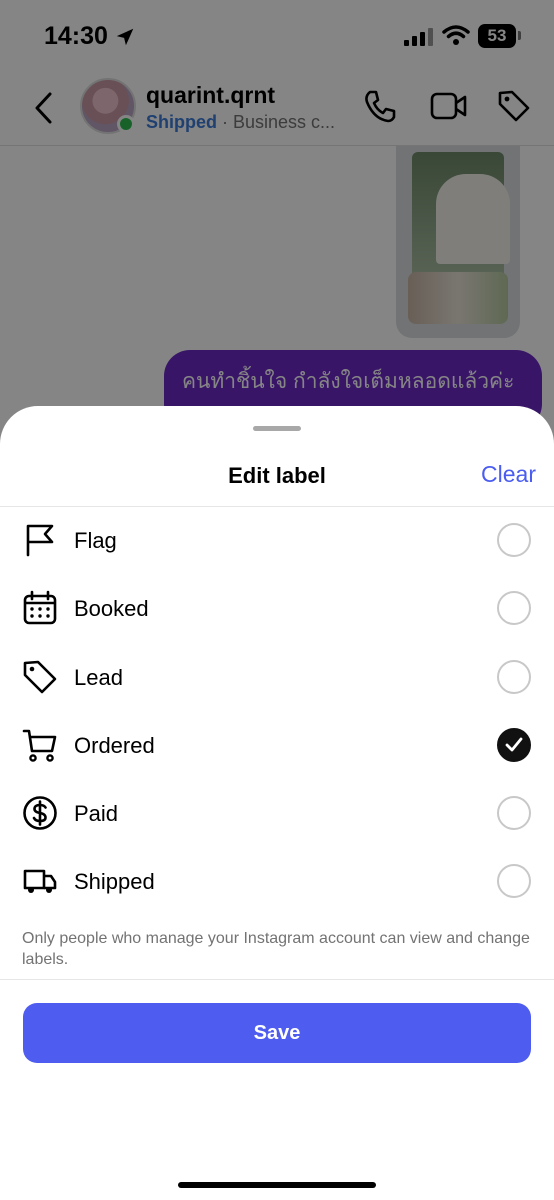 The image size is (554, 1200). Describe the element at coordinates (508, 474) in the screenshot. I see `clear-button: Clear` at that location.